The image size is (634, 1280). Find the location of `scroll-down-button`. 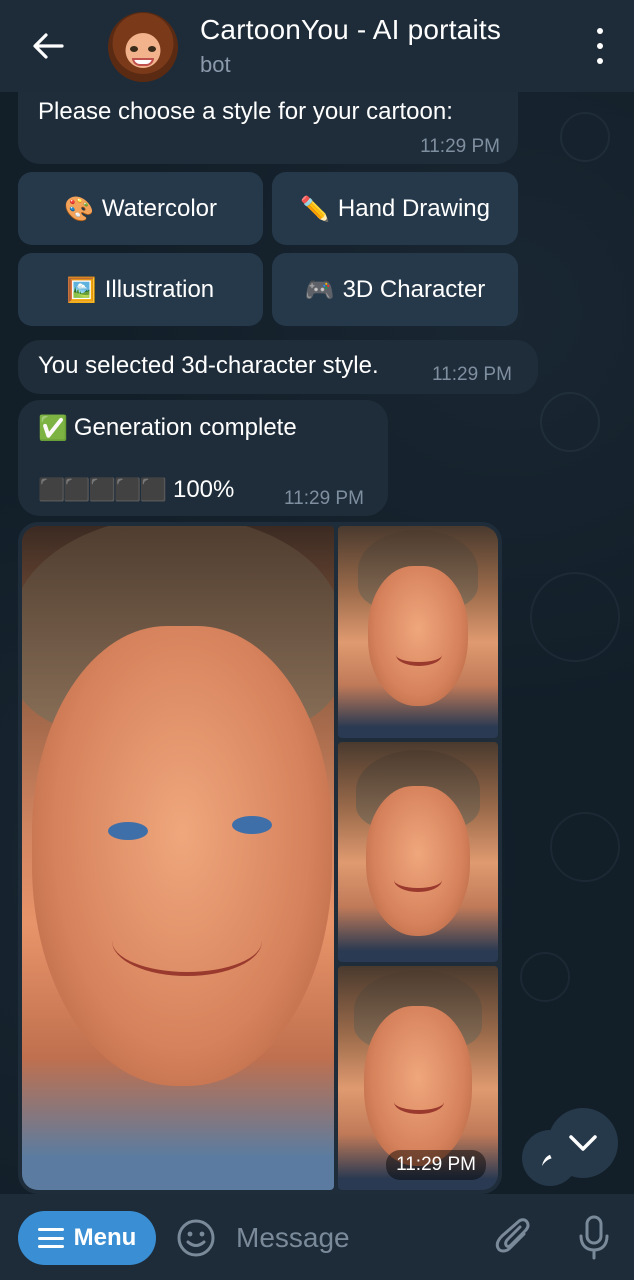

scroll-down-button is located at coordinates (583, 1143).